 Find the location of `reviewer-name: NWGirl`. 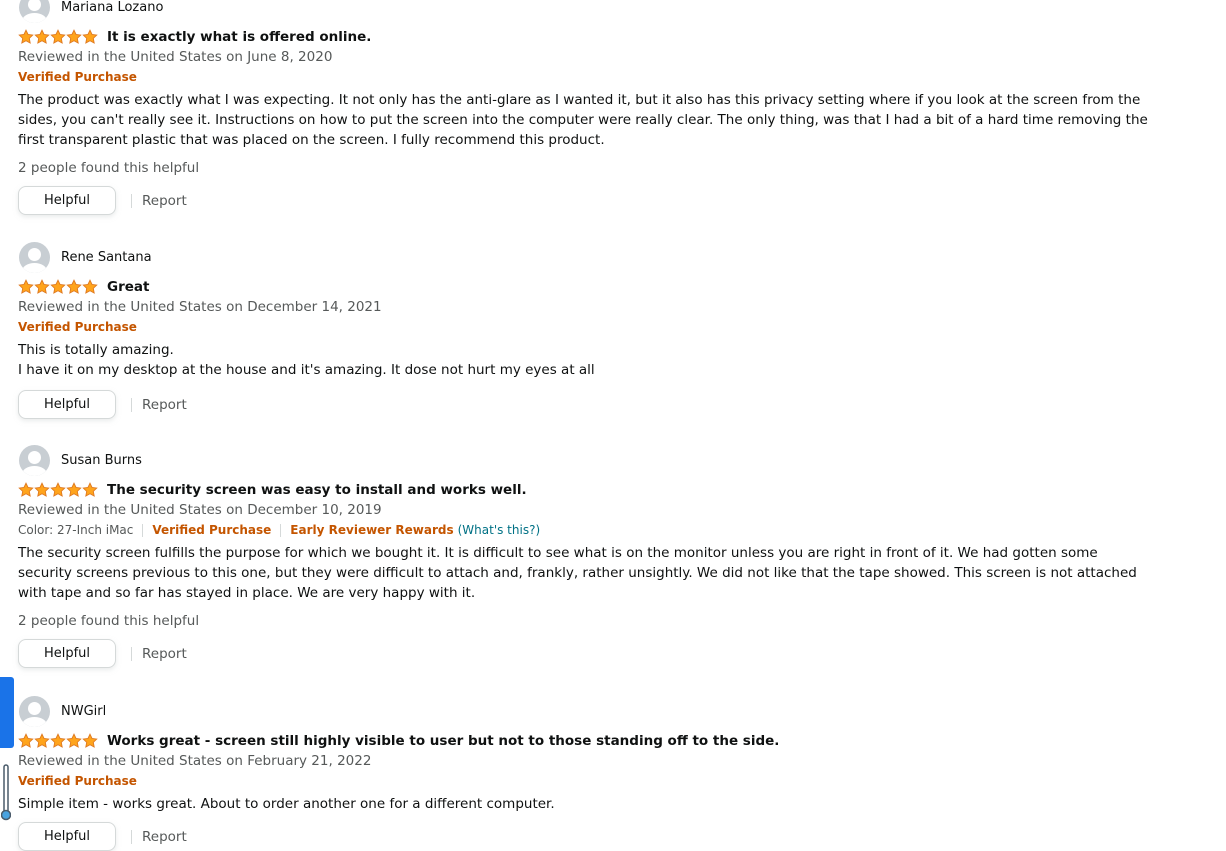

reviewer-name: NWGirl is located at coordinates (84, 711).